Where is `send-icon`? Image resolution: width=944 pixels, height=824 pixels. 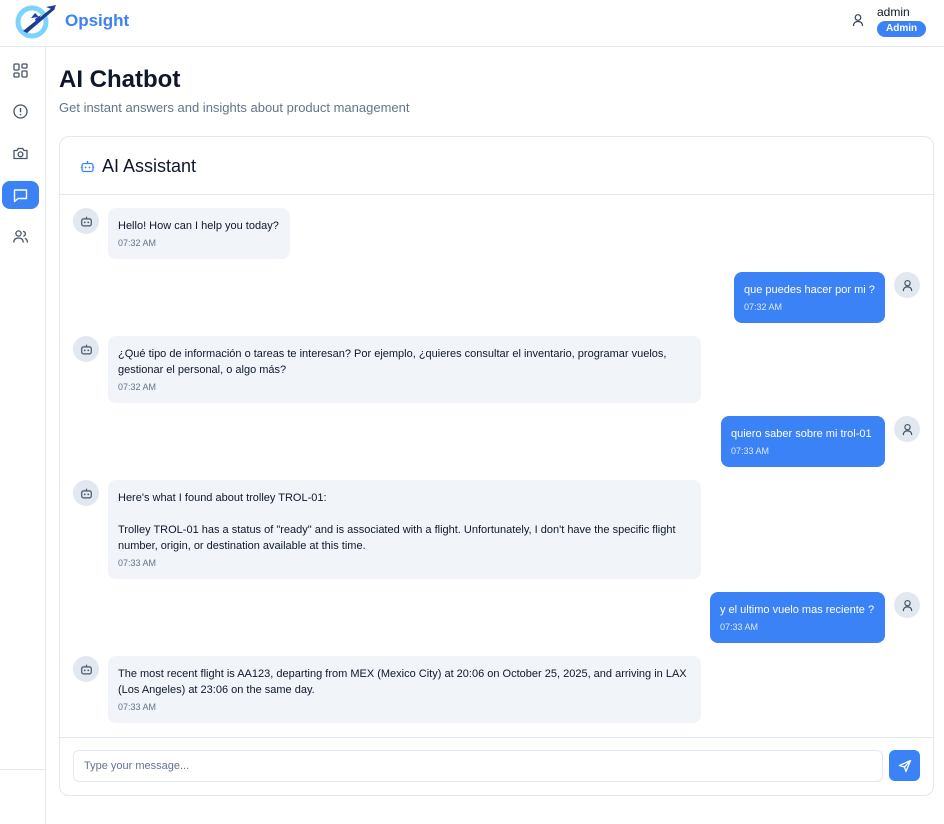 send-icon is located at coordinates (904, 765).